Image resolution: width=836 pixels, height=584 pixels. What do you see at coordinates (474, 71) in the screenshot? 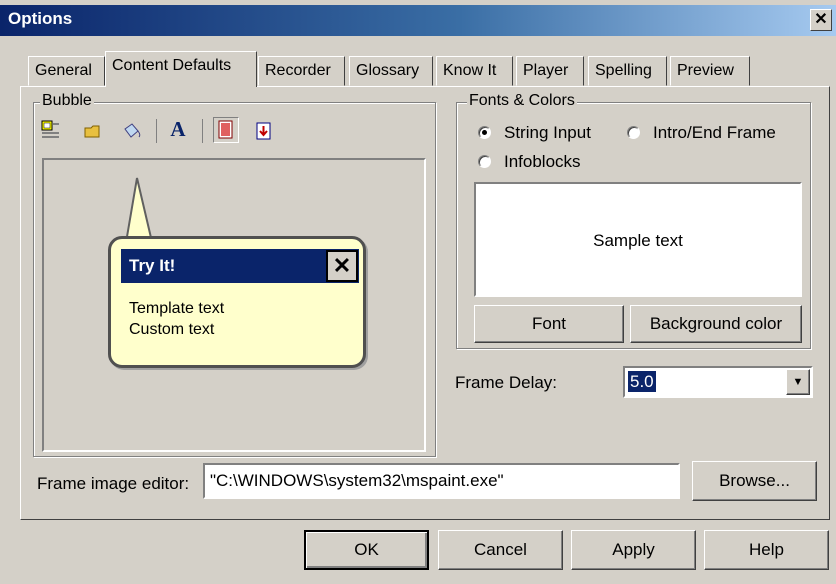
I see `tab-know-it: Know It` at bounding box center [474, 71].